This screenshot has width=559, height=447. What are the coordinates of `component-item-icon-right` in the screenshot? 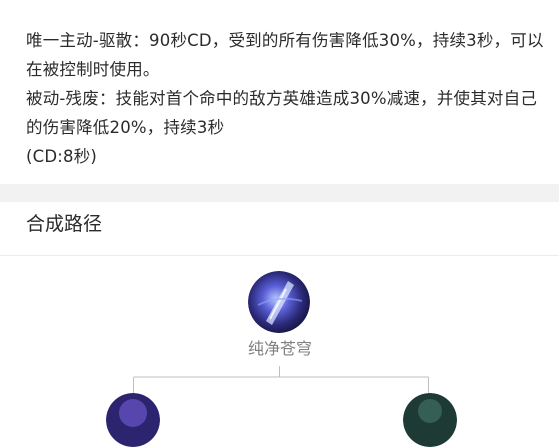 It's located at (430, 420).